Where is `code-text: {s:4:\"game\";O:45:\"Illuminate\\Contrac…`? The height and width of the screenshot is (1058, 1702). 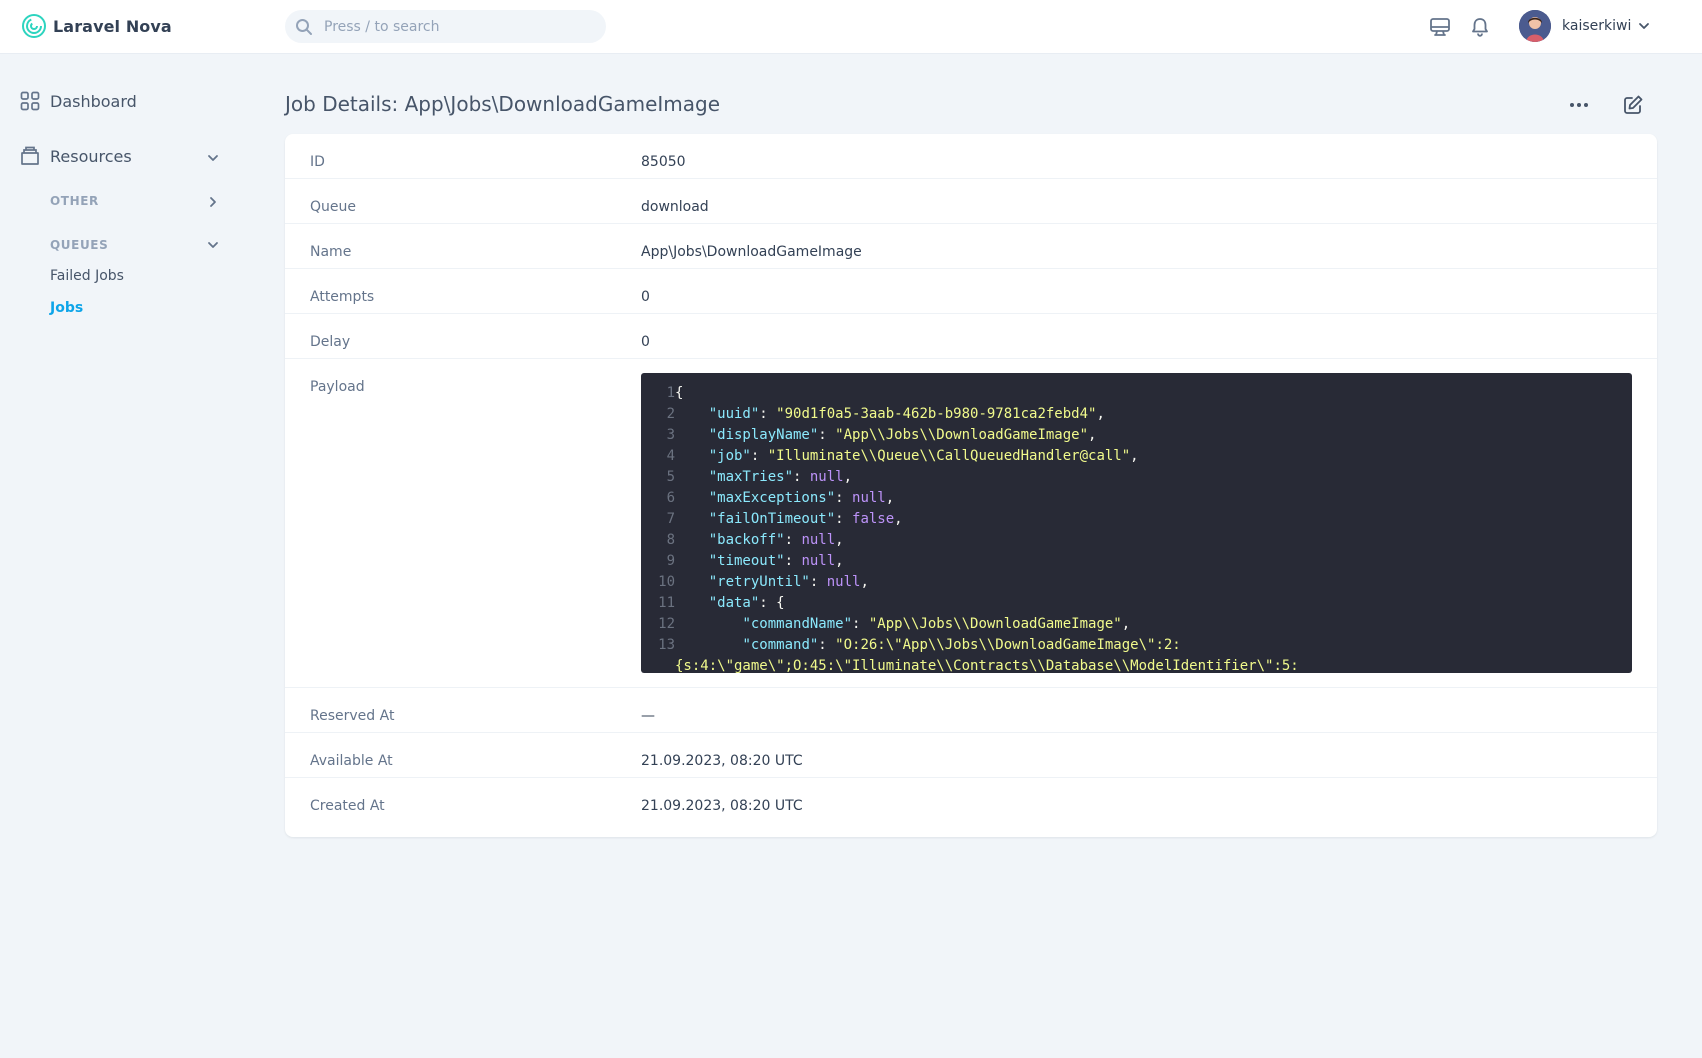
code-text: {s:4:\"game\";O:45:\"Illuminate\\Contrac… is located at coordinates (987, 664).